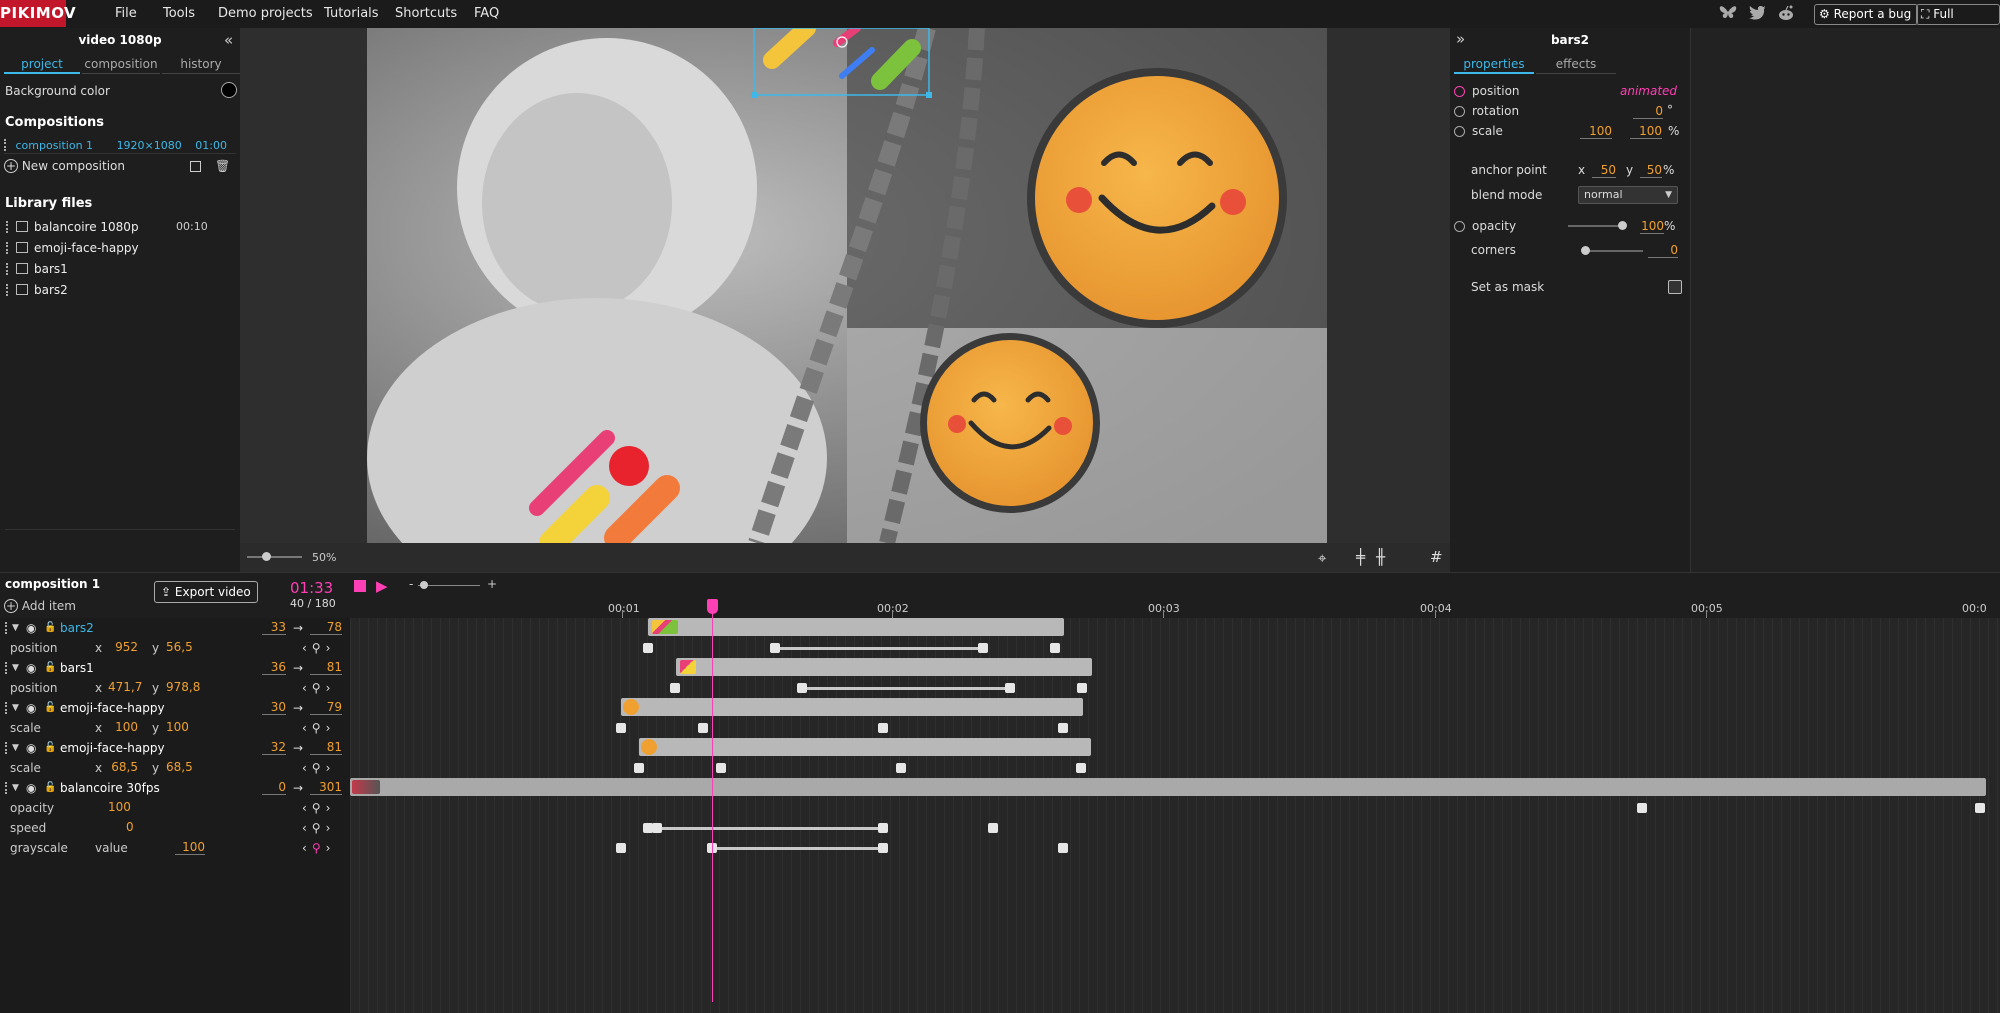 This screenshot has width=2000, height=1013. Describe the element at coordinates (38, 13) in the screenshot. I see `app-logo: PIKIMOV` at that location.